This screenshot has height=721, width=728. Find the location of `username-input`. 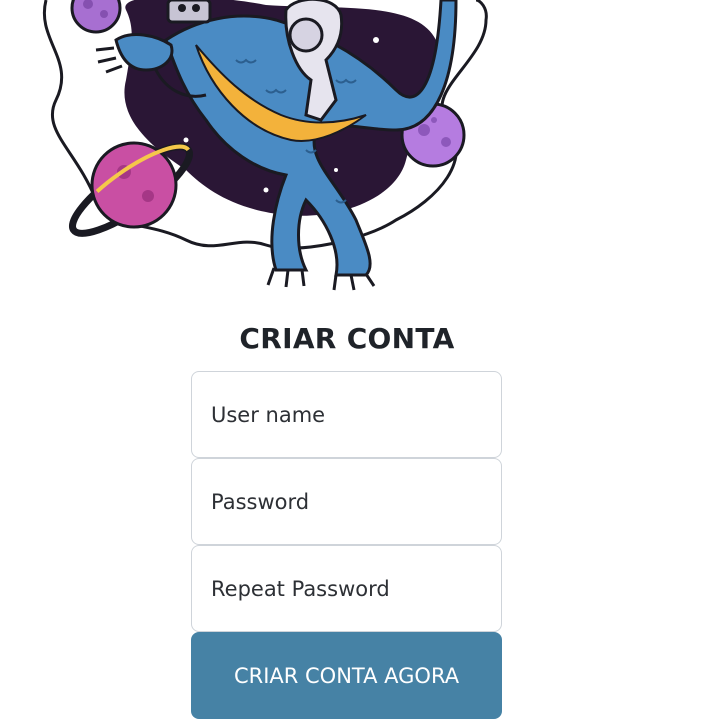

username-input is located at coordinates (356, 414).